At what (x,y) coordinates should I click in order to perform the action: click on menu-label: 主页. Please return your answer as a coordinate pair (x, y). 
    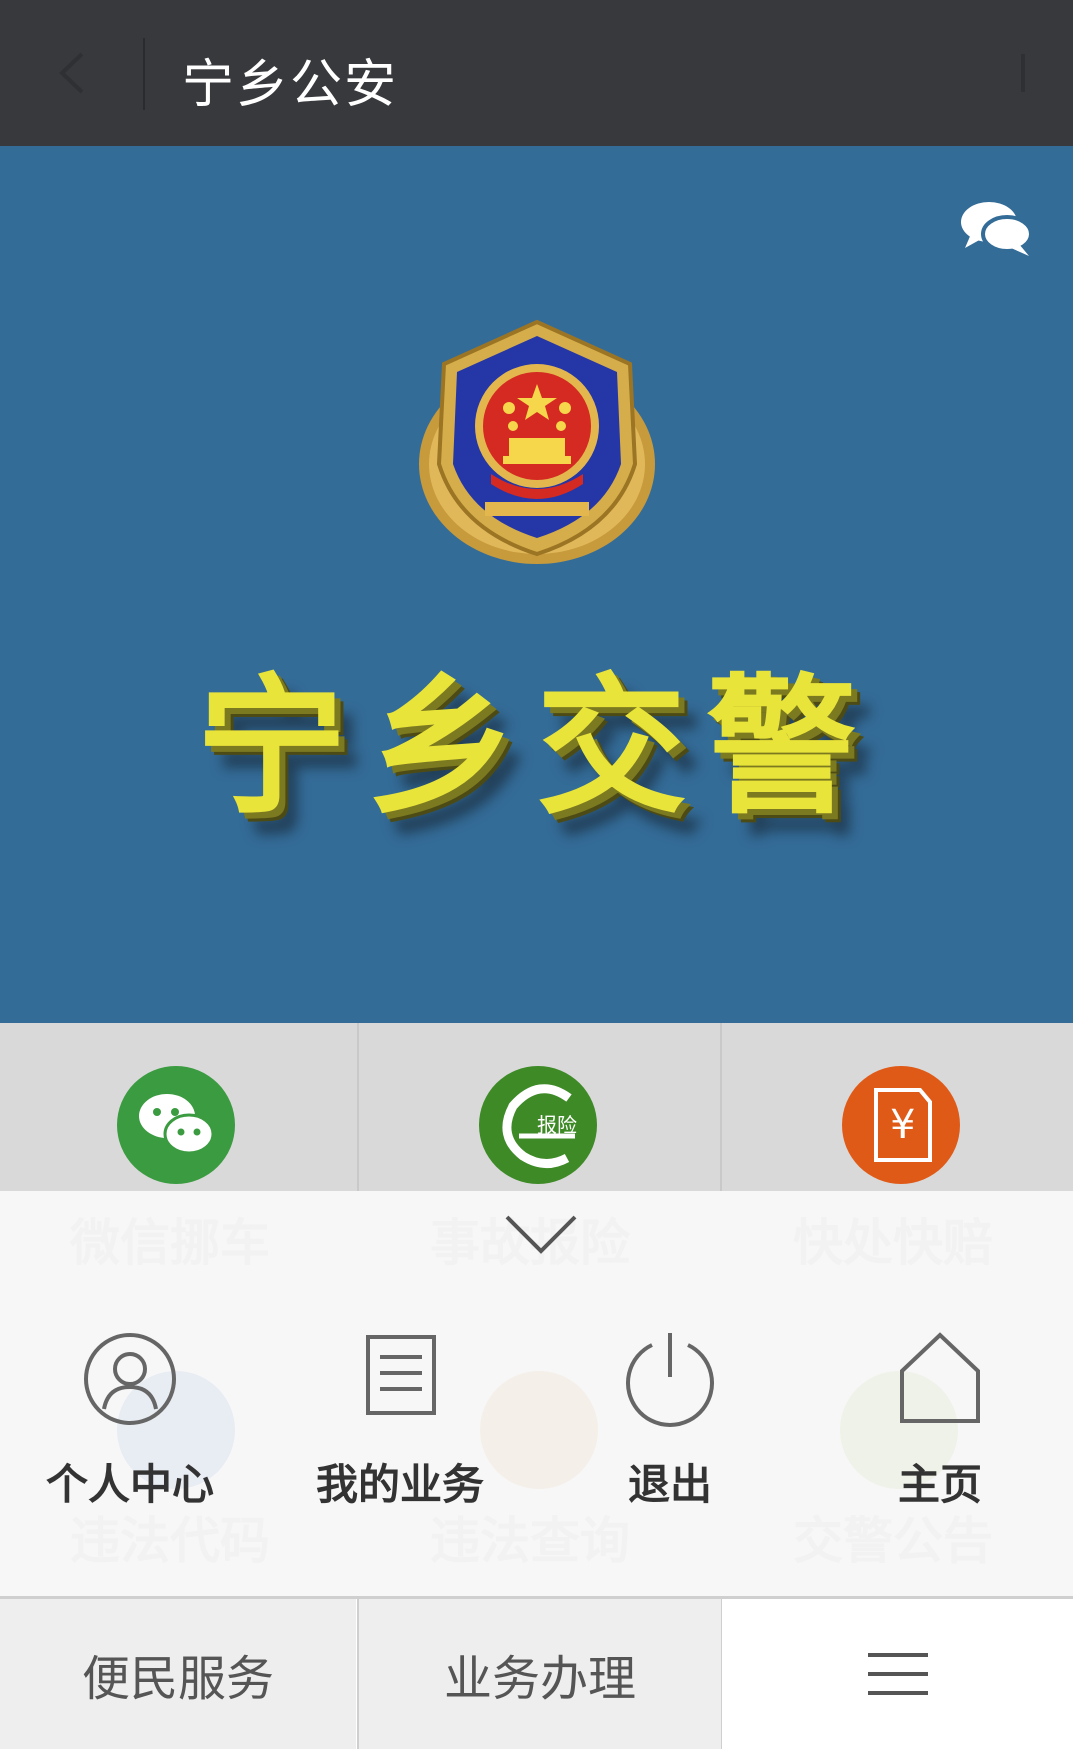
    Looking at the image, I should click on (939, 1484).